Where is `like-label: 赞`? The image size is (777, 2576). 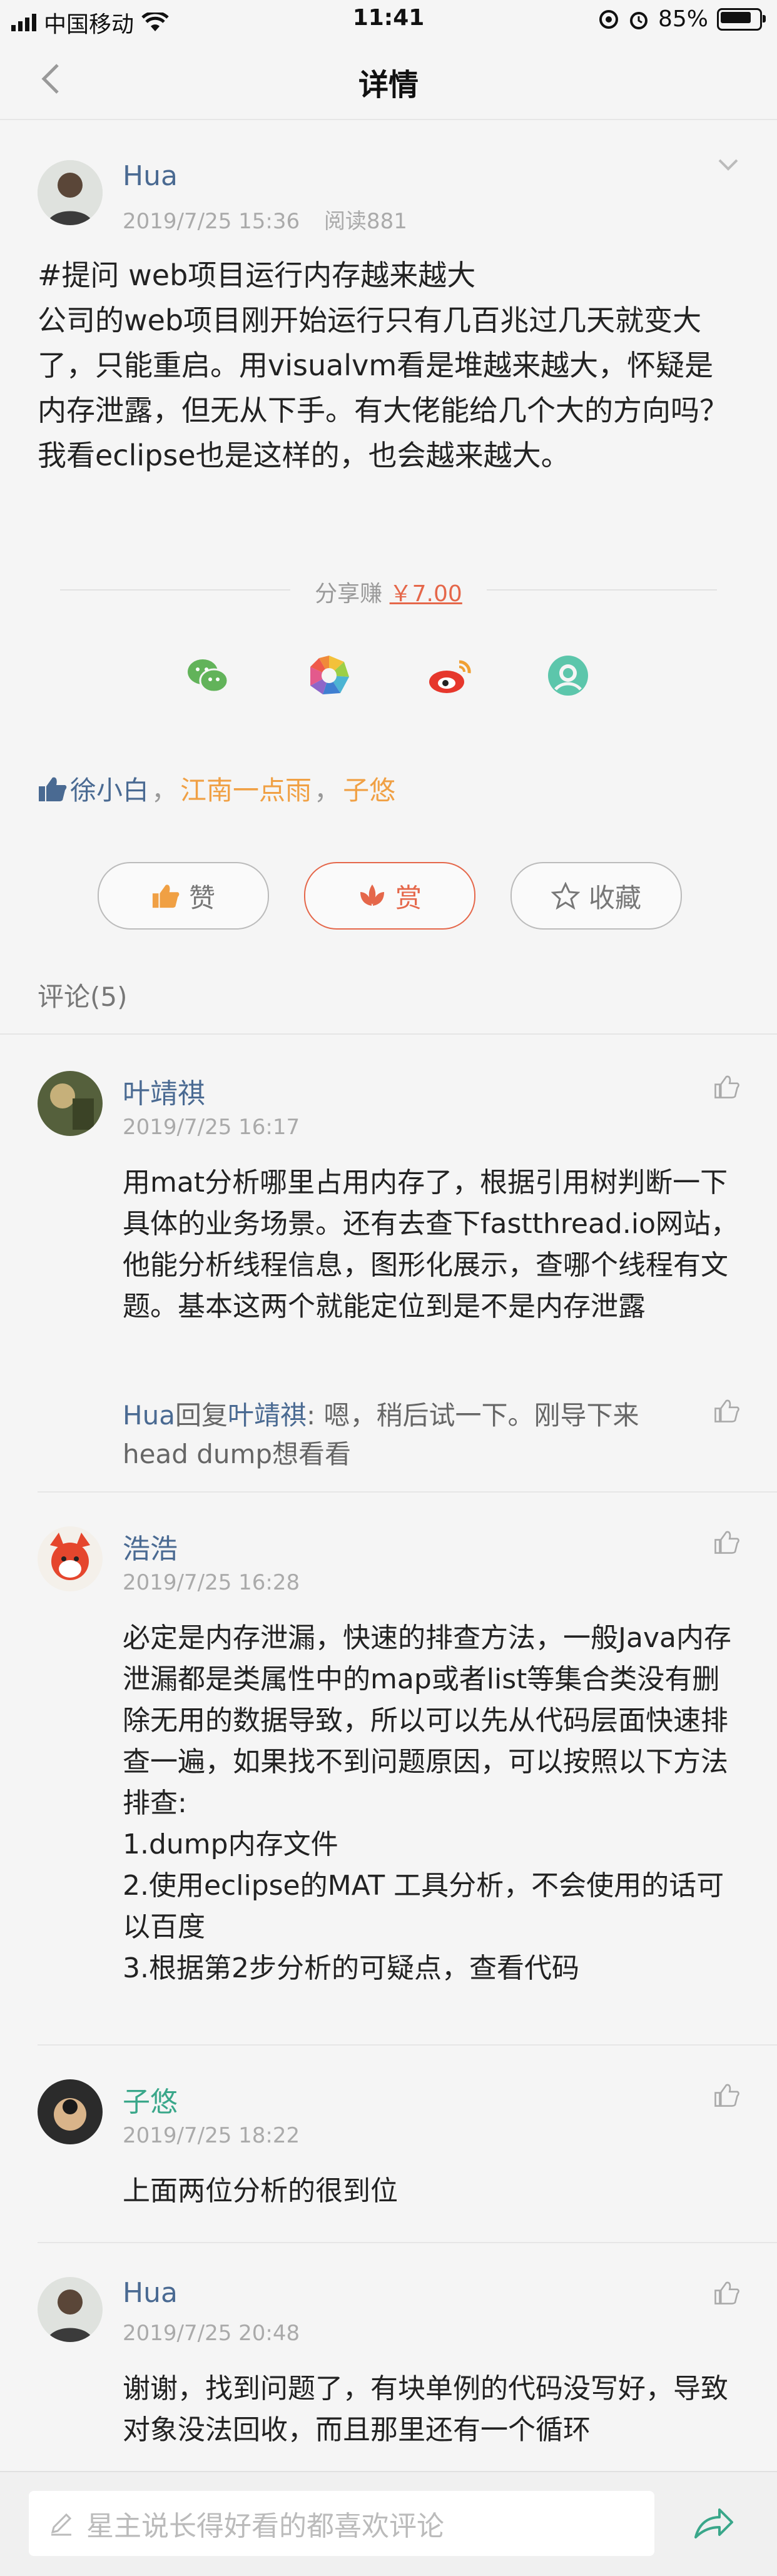
like-label: 赞 is located at coordinates (201, 898).